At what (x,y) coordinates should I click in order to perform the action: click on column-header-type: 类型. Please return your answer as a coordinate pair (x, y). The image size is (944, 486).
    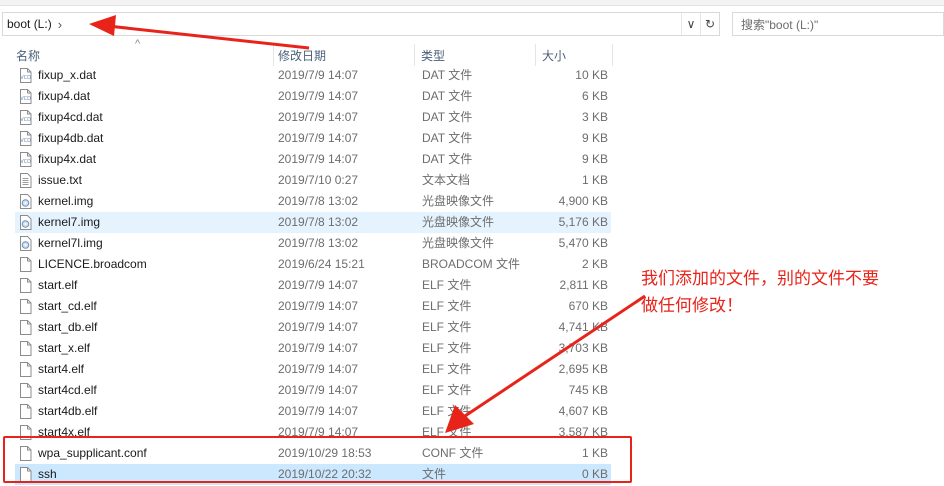
    Looking at the image, I should click on (433, 55).